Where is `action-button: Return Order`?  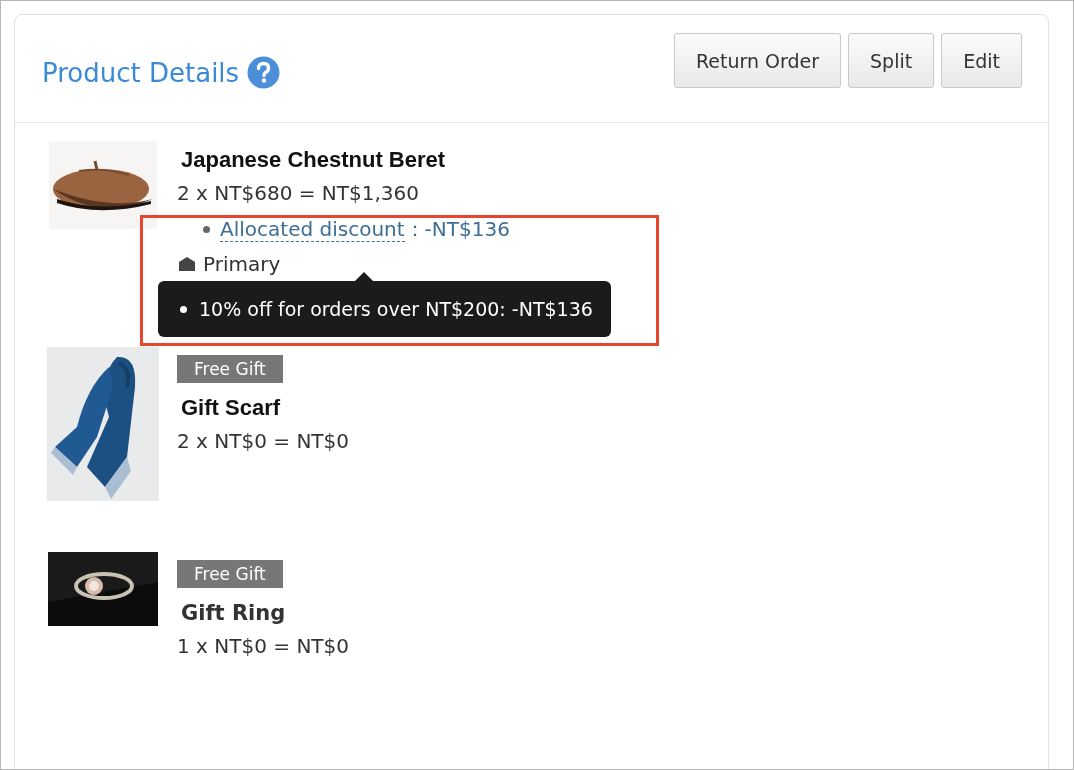
action-button: Return Order is located at coordinates (757, 60).